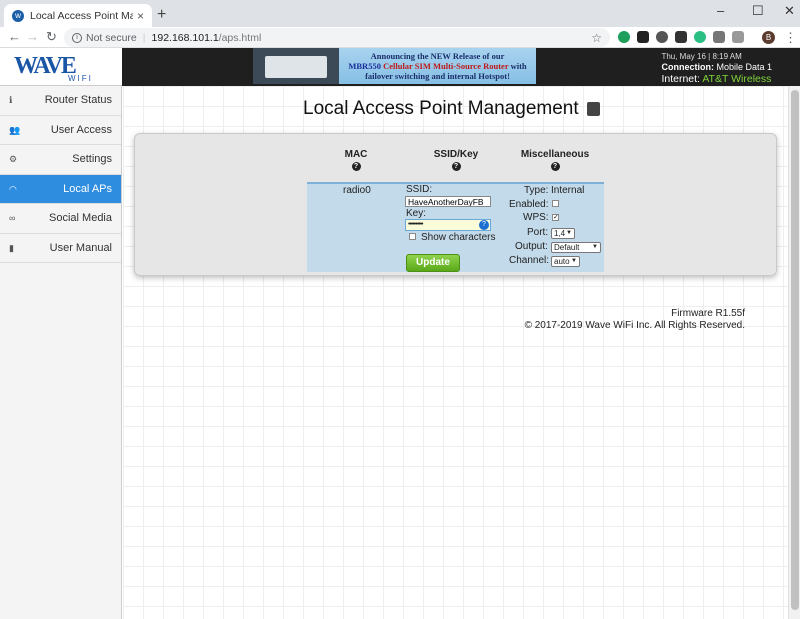 This screenshot has width=800, height=619. Describe the element at coordinates (80, 218) in the screenshot. I see `sidebar-item-label: Social Media` at that location.